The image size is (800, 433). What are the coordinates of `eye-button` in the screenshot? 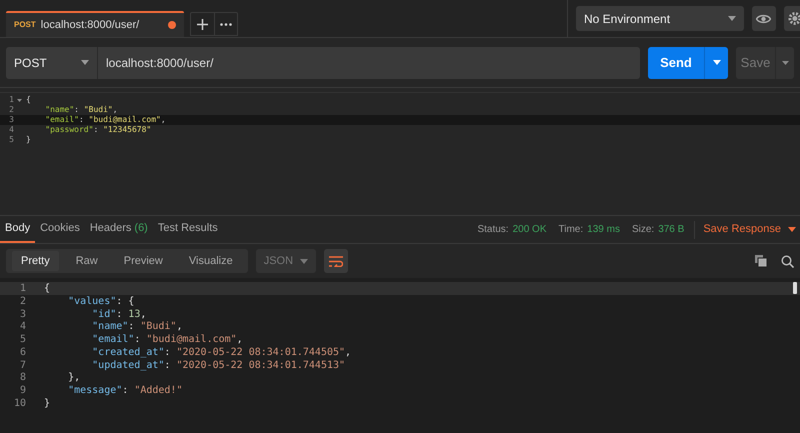 It's located at (764, 18).